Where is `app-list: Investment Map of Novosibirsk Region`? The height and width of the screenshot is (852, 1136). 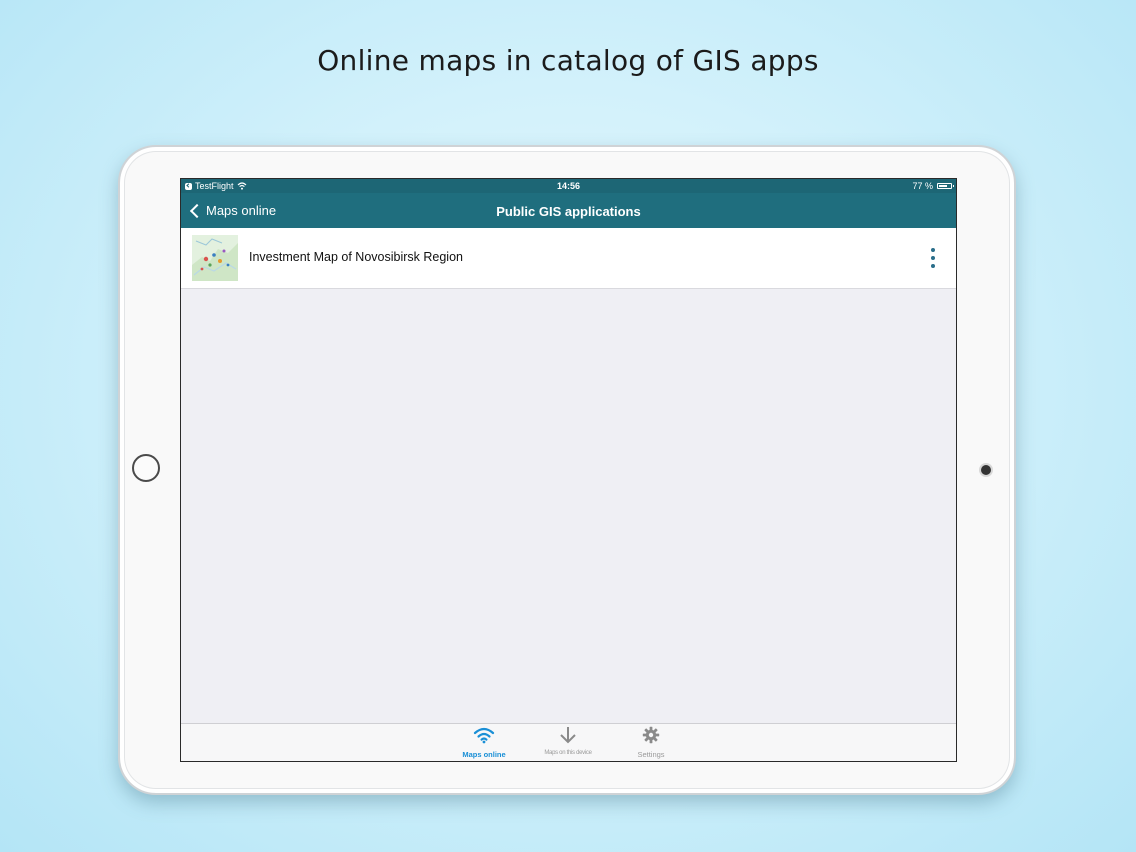
app-list: Investment Map of Novosibirsk Region is located at coordinates (568, 258).